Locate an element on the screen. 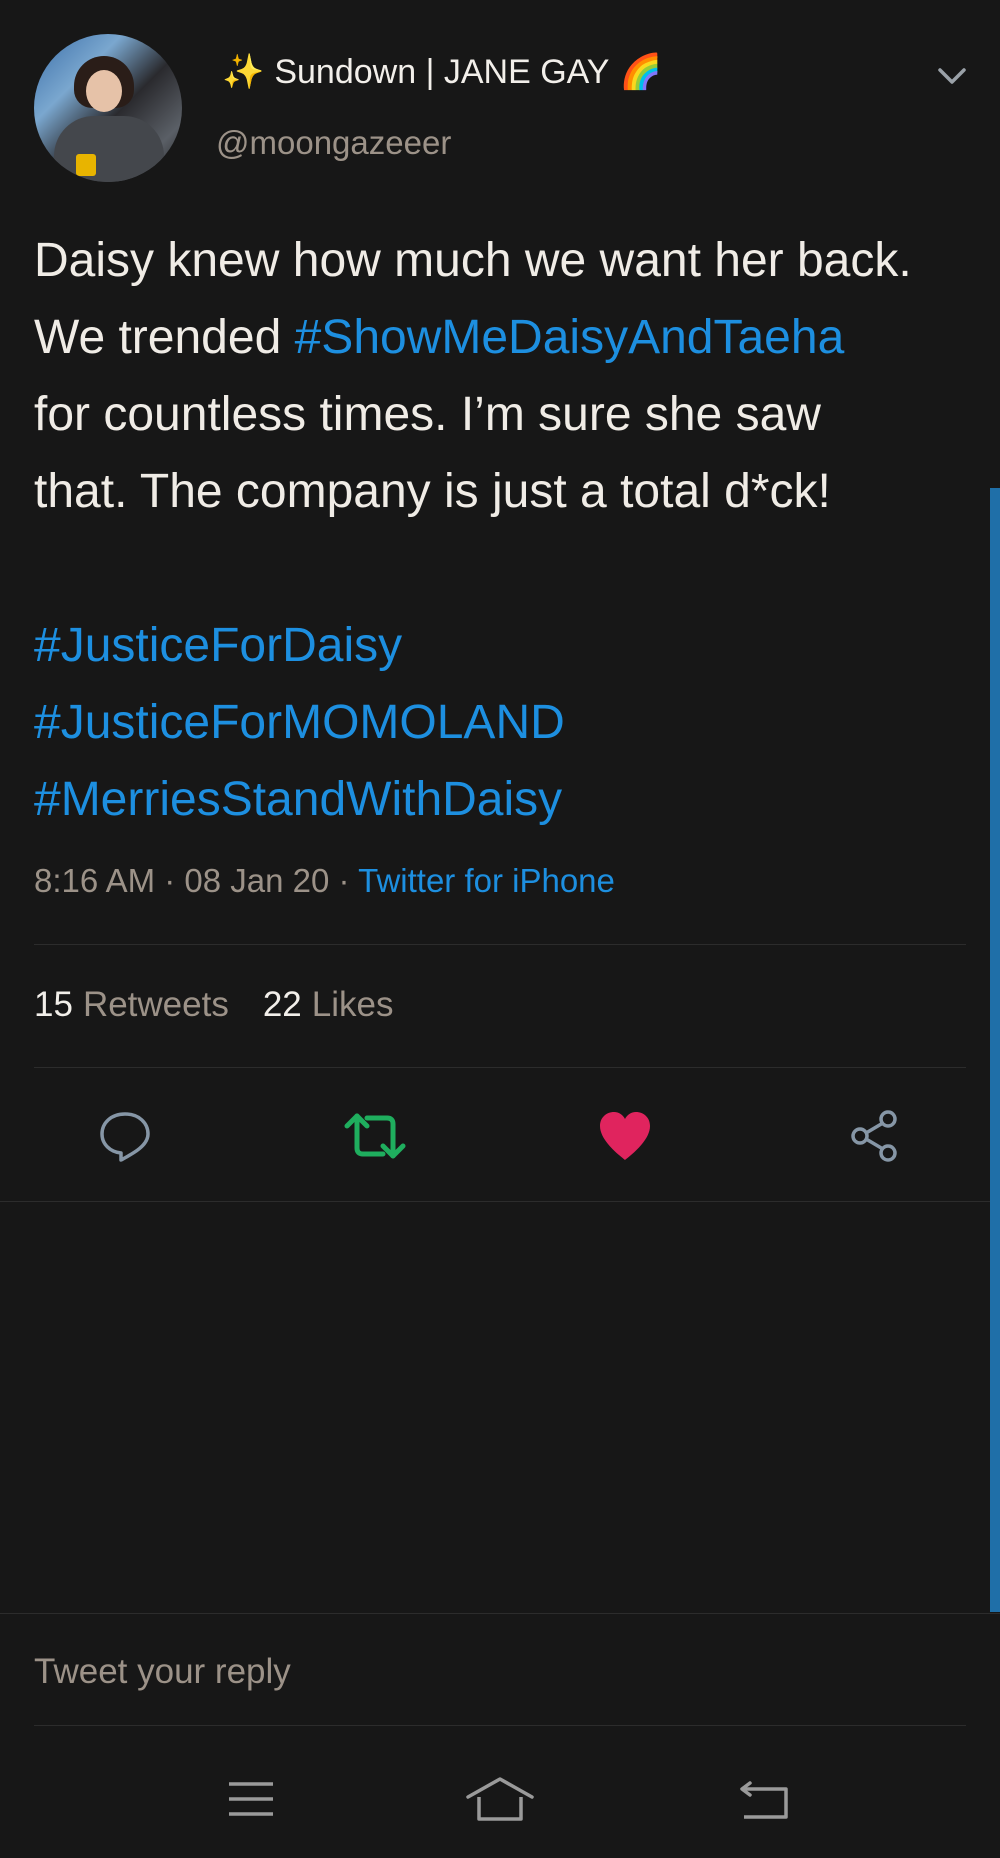  home-button is located at coordinates (500, 1799).